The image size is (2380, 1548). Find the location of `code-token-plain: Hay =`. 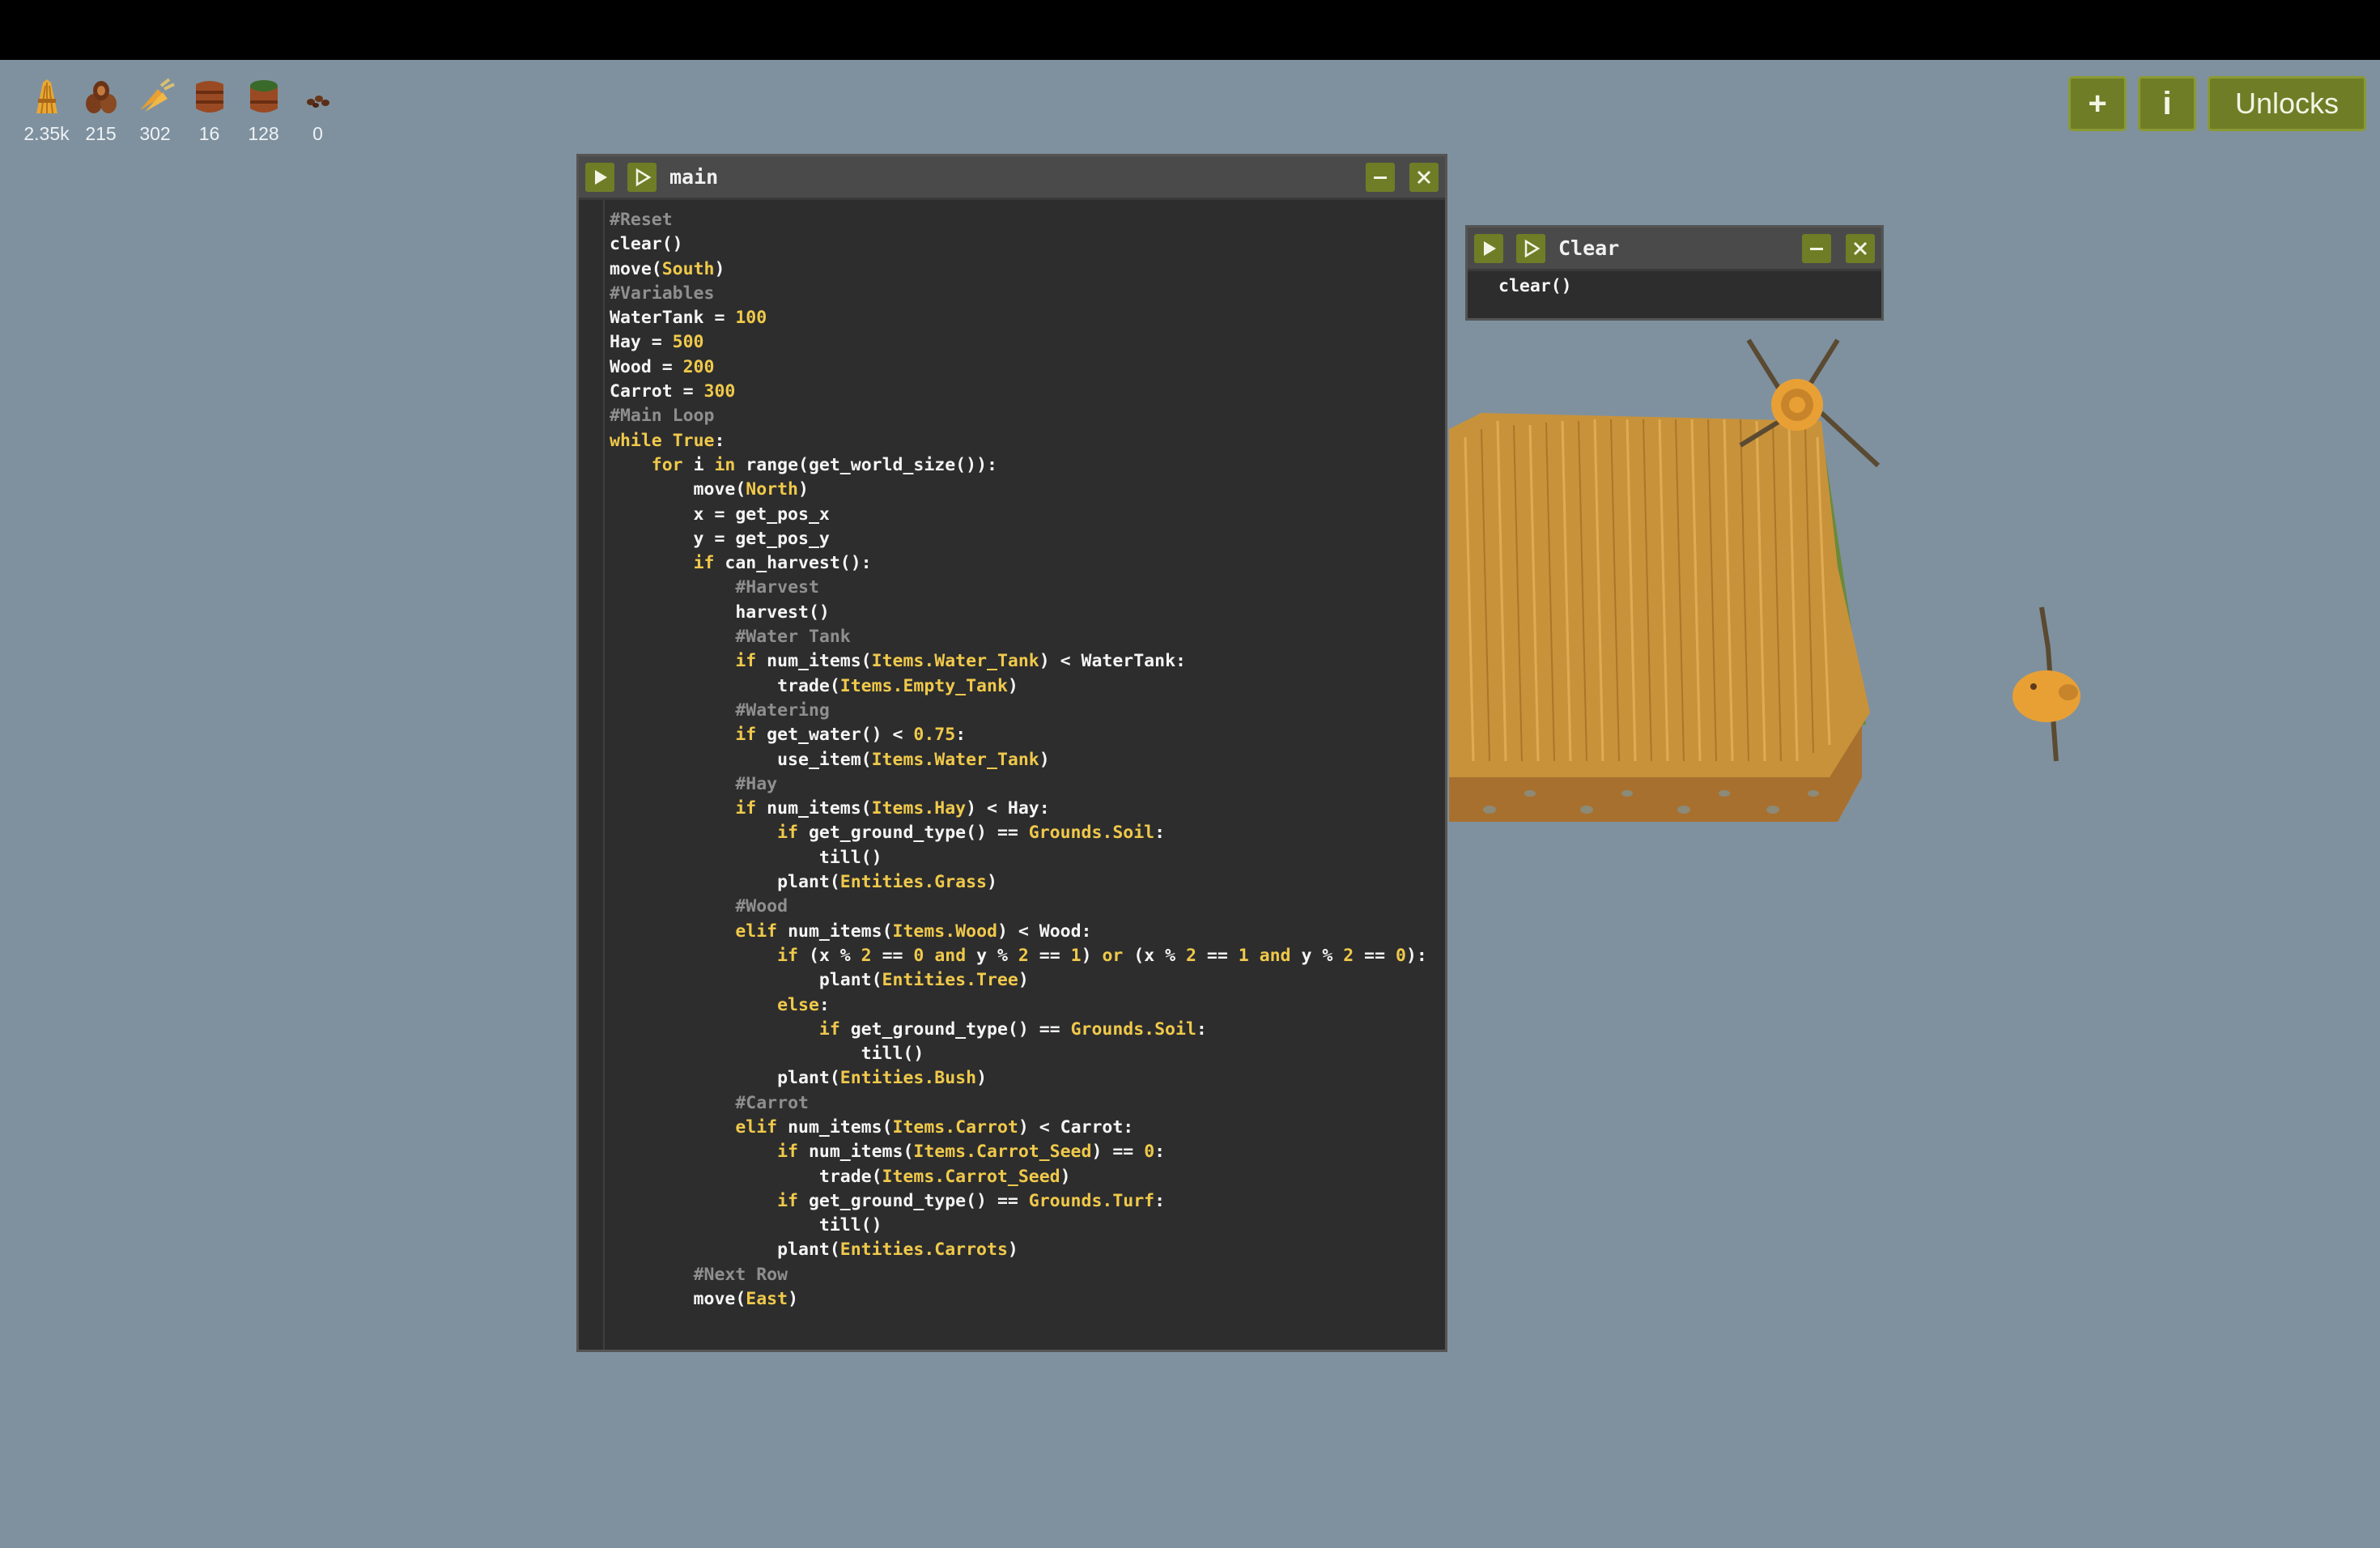

code-token-plain: Hay = is located at coordinates (641, 342).